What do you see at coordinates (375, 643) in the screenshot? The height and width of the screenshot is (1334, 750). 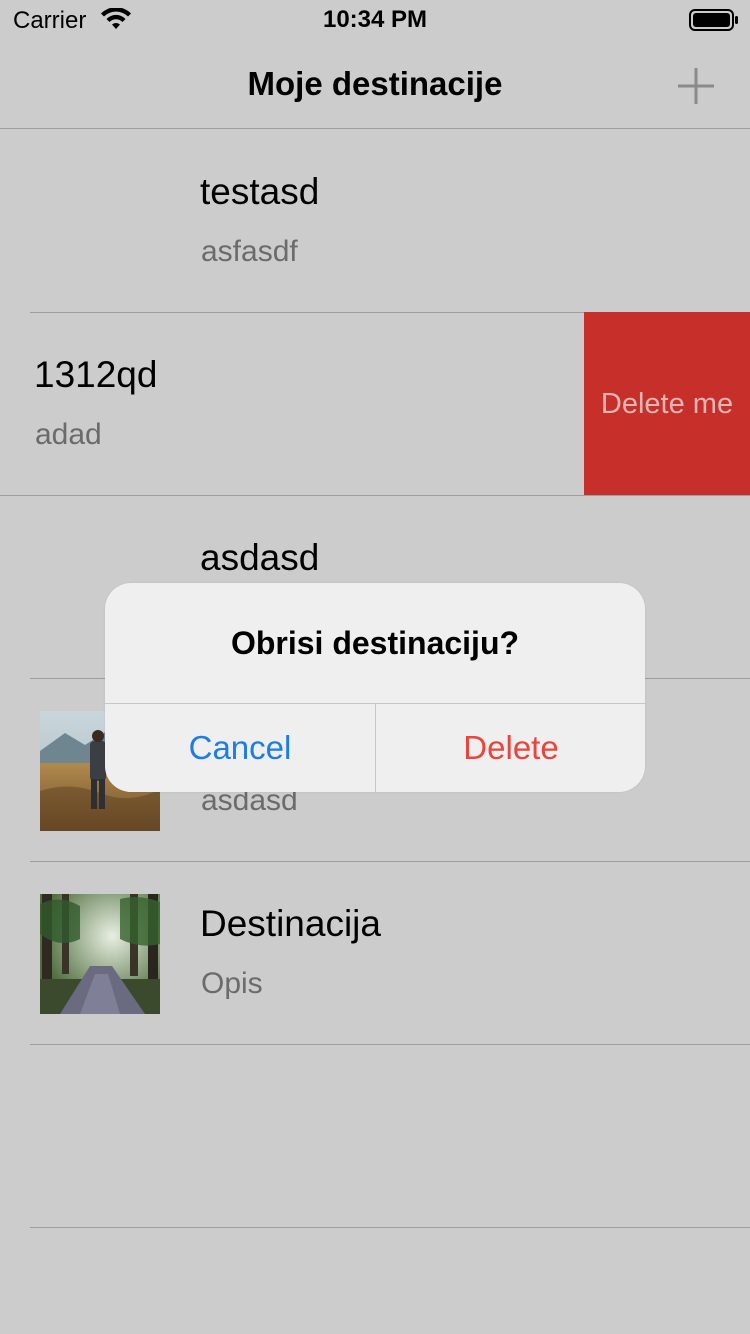 I see `alert-title: Obrisi destinaciju?` at bounding box center [375, 643].